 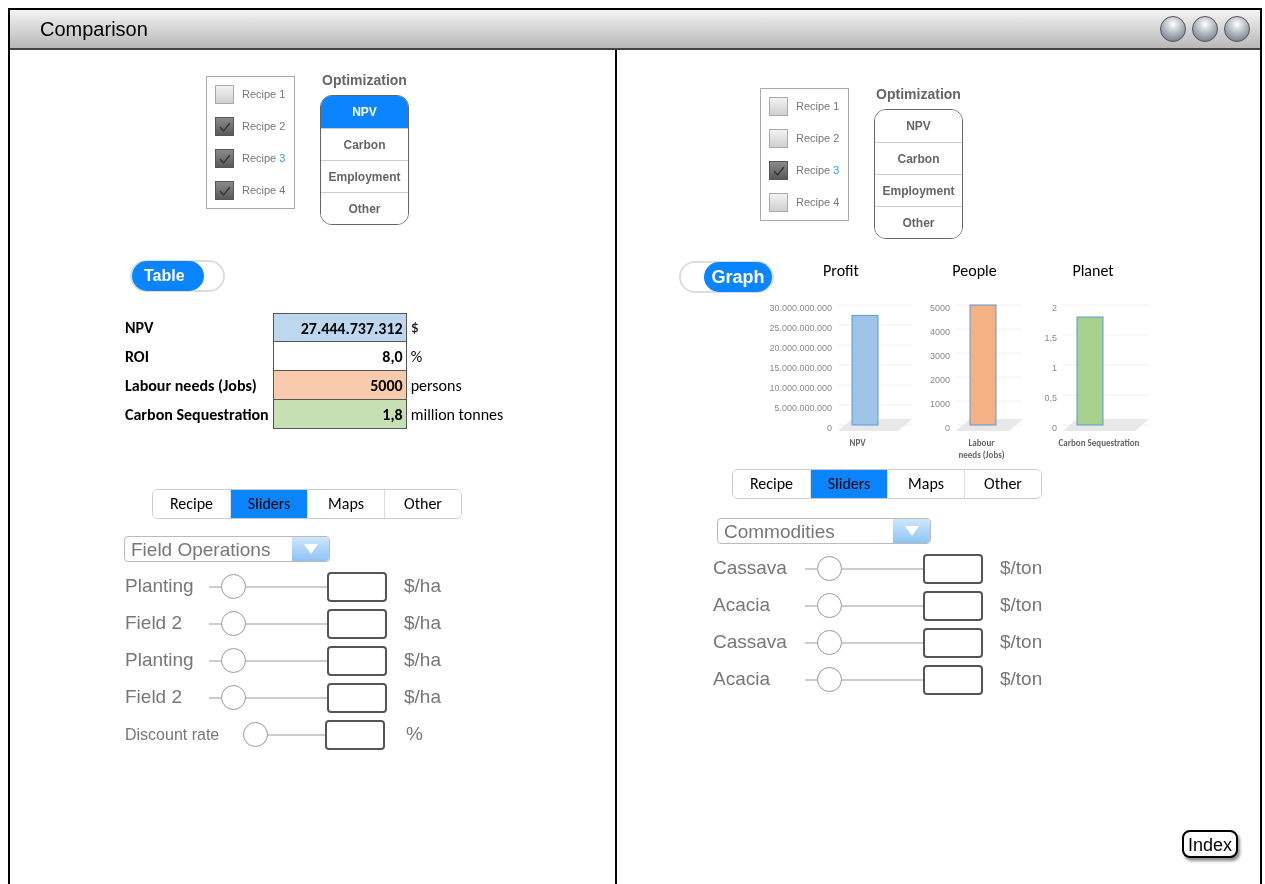 I want to click on metric-unit: $, so click(x=414, y=328).